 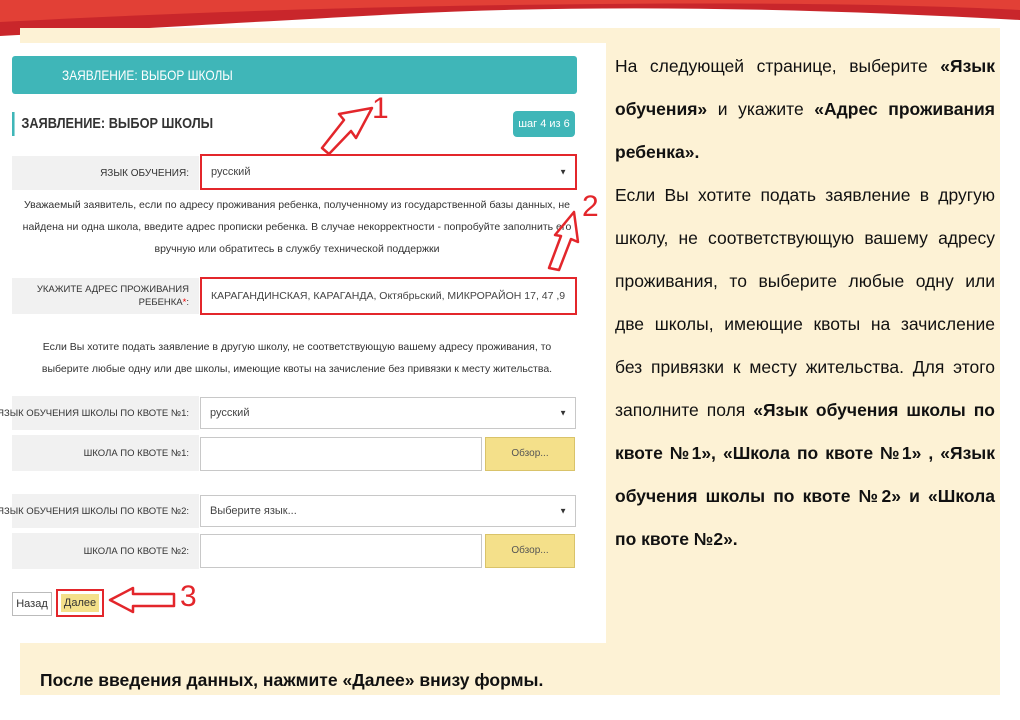 What do you see at coordinates (94, 511) in the screenshot?
I see `quota2-language-label-text: ЯЗЫК ОБУЧЕНИЯ ШКОЛЫ ПО КВОТЕ №2:` at bounding box center [94, 511].